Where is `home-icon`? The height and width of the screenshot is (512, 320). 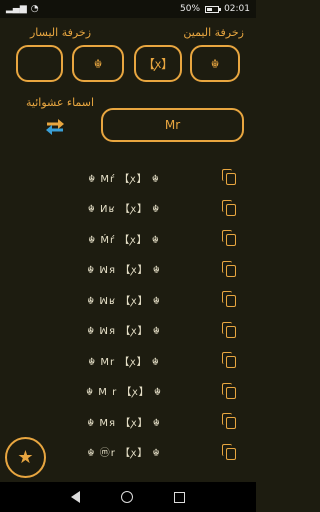
home-icon is located at coordinates (126, 497).